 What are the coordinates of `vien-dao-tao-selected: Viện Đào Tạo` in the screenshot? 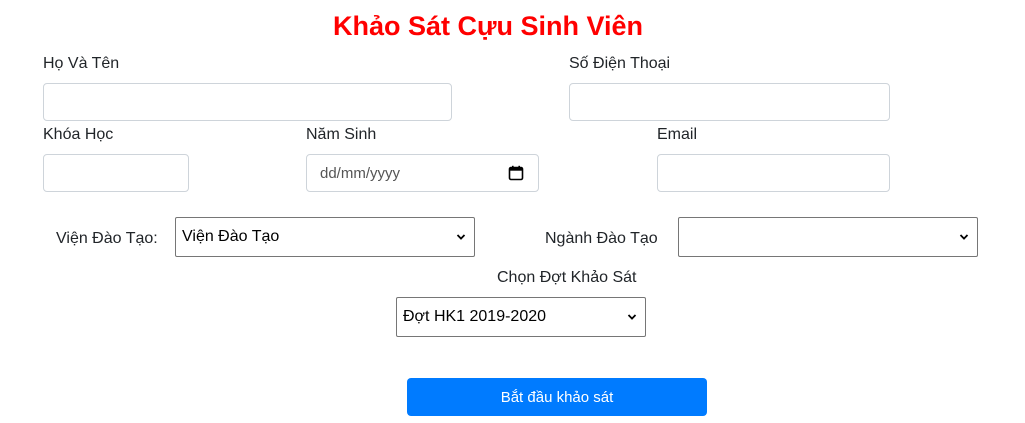 It's located at (231, 236).